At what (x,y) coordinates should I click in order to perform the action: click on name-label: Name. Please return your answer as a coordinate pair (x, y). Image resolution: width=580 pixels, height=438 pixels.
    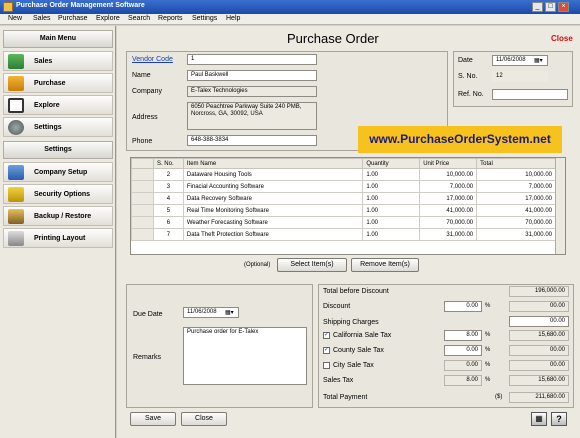
    Looking at the image, I should click on (141, 75).